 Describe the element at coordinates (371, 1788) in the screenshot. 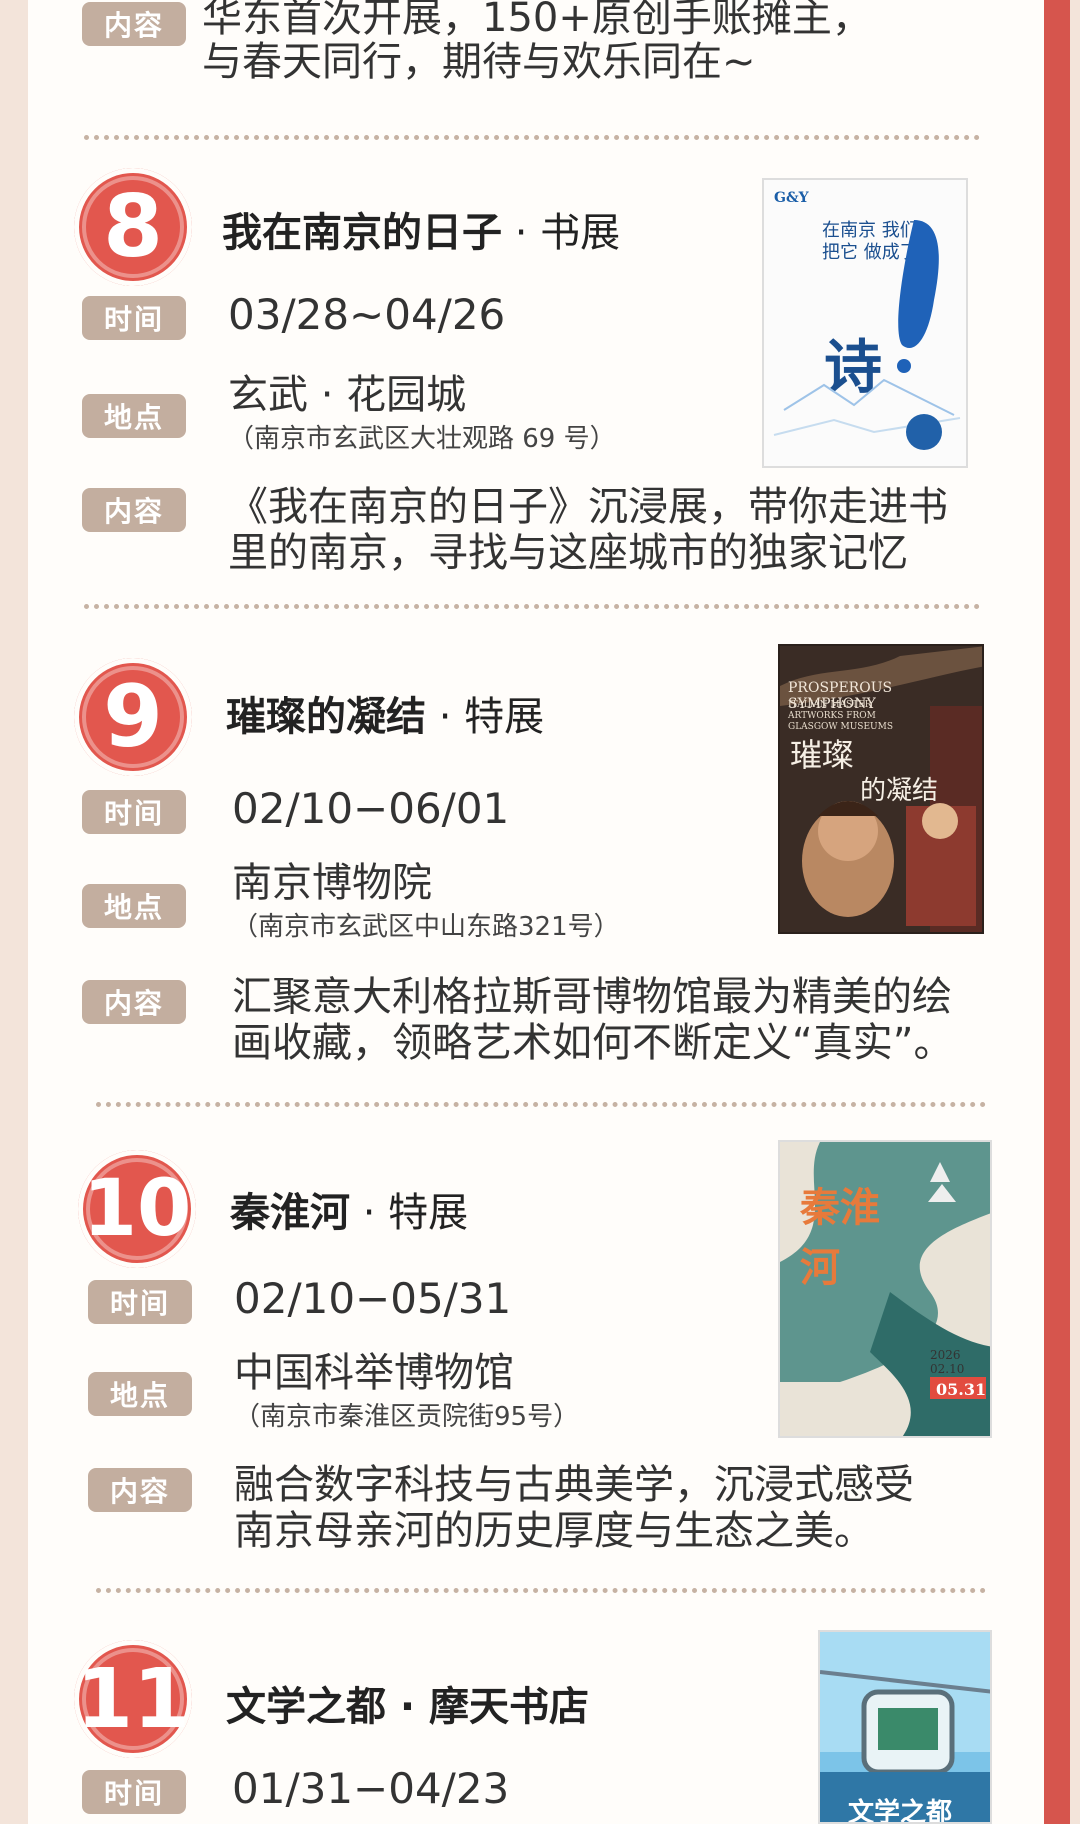

I see `event-date: 01/31−04/23` at that location.